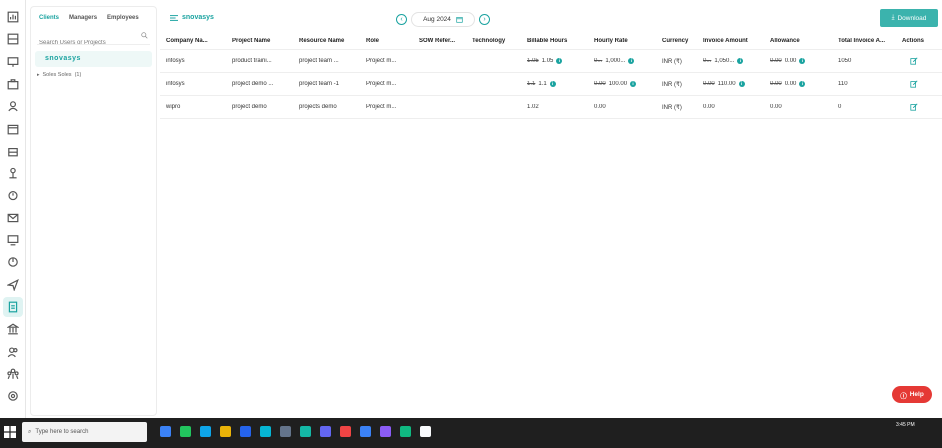  Describe the element at coordinates (13, 173) in the screenshot. I see `person-icon` at that location.